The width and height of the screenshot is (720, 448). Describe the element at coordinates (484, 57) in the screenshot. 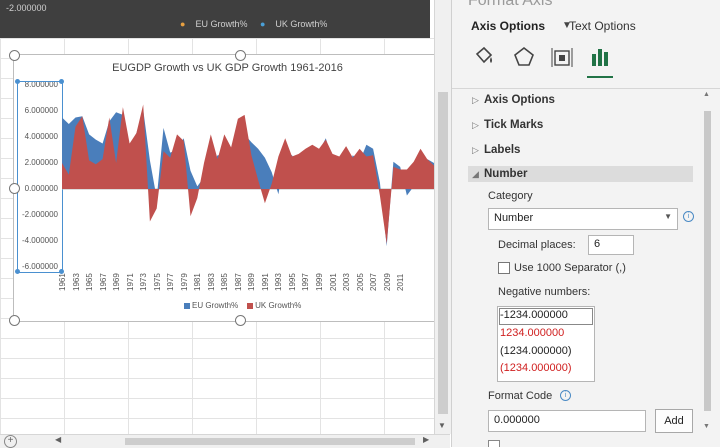

I see `fill-line-icon` at that location.